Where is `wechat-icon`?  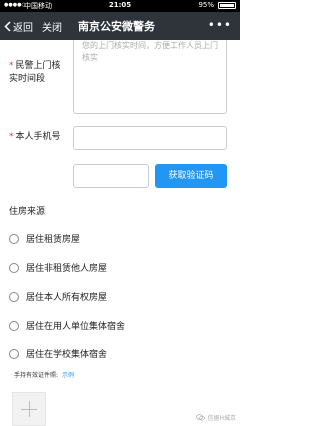 wechat-icon is located at coordinates (201, 417).